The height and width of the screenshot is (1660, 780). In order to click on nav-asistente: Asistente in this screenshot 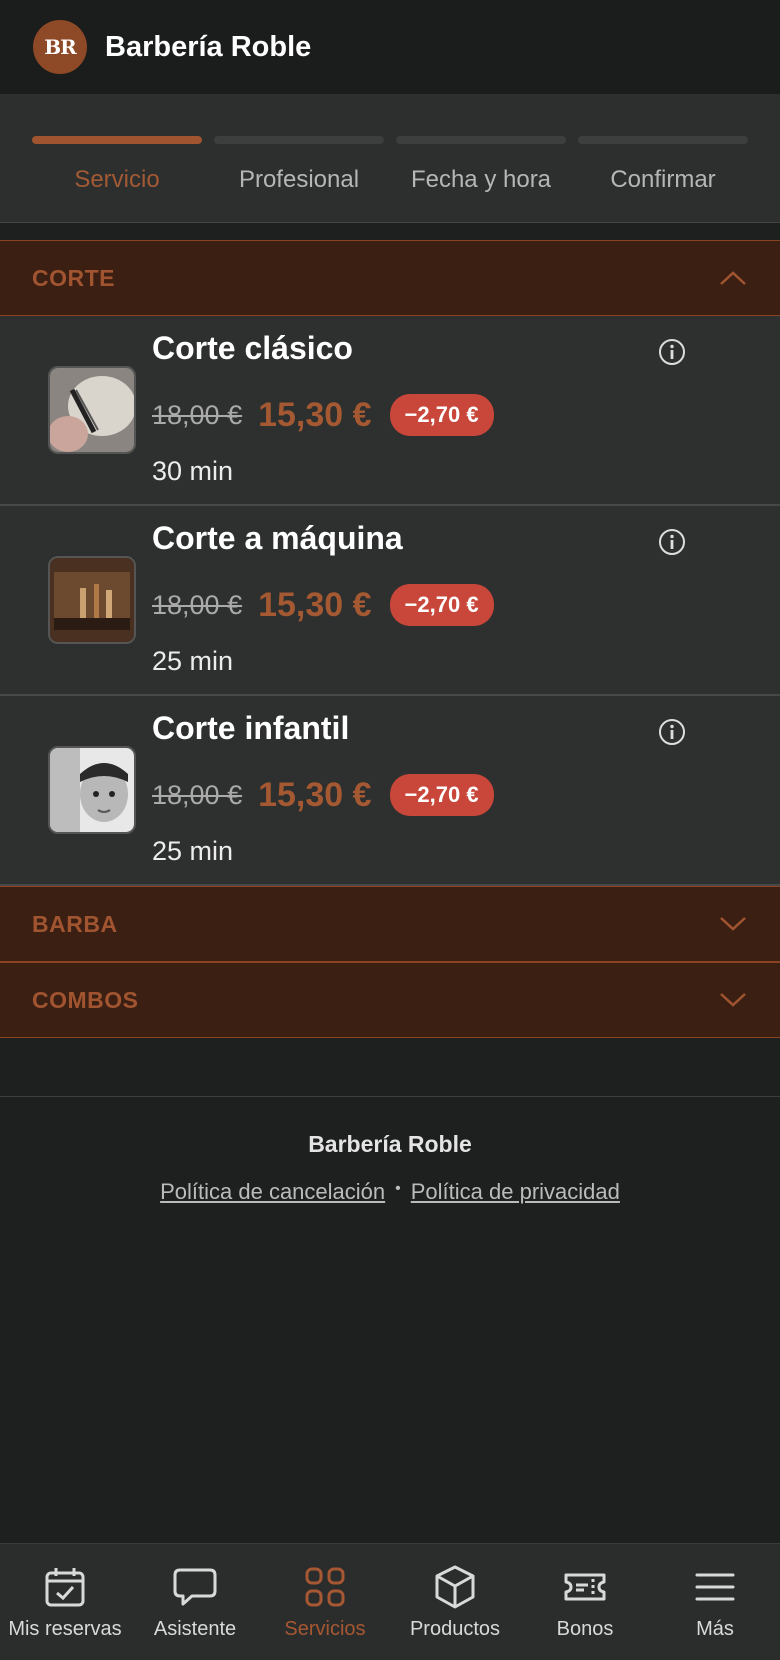, I will do `click(195, 1602)`.